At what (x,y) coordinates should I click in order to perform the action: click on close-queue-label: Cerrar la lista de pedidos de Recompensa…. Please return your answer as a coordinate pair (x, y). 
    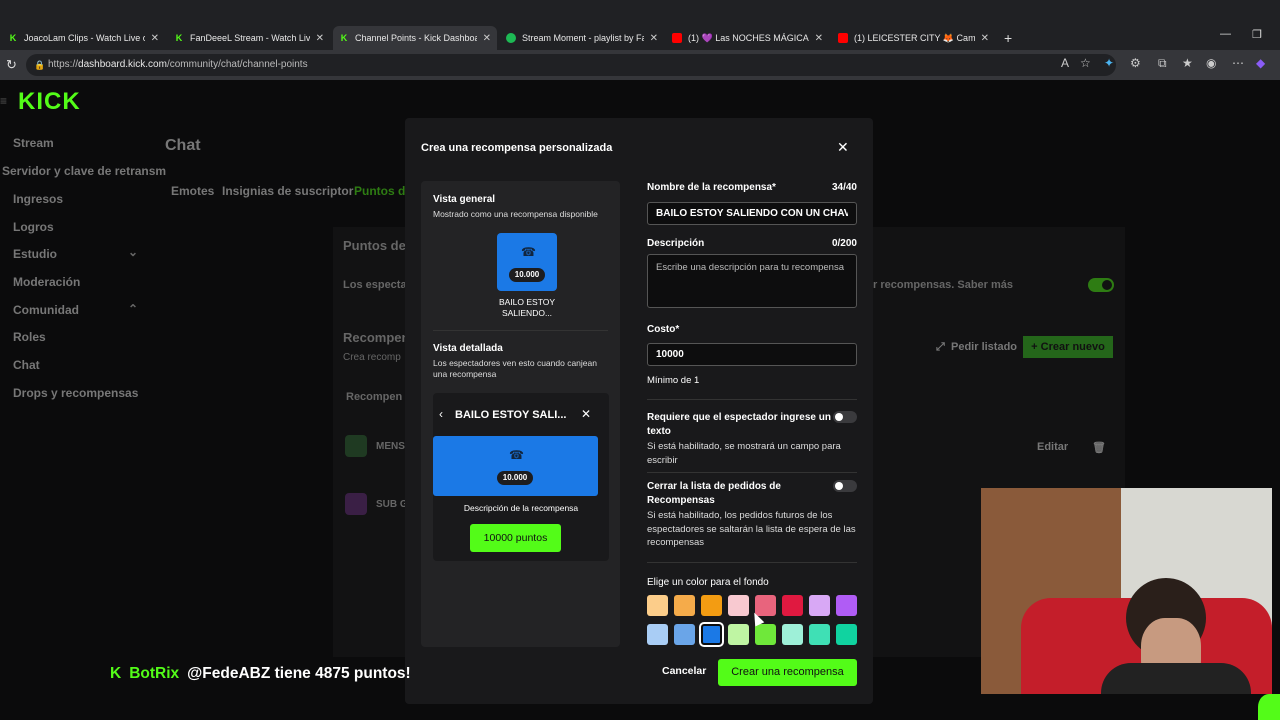
    Looking at the image, I should click on (714, 493).